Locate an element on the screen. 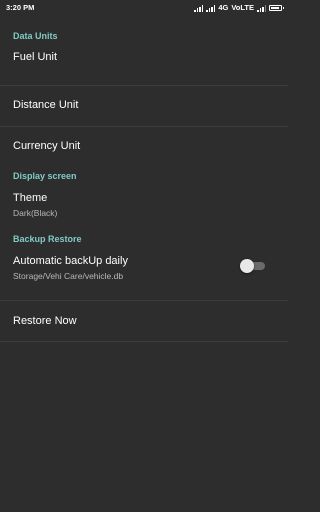  battery-icon is located at coordinates (276, 8).